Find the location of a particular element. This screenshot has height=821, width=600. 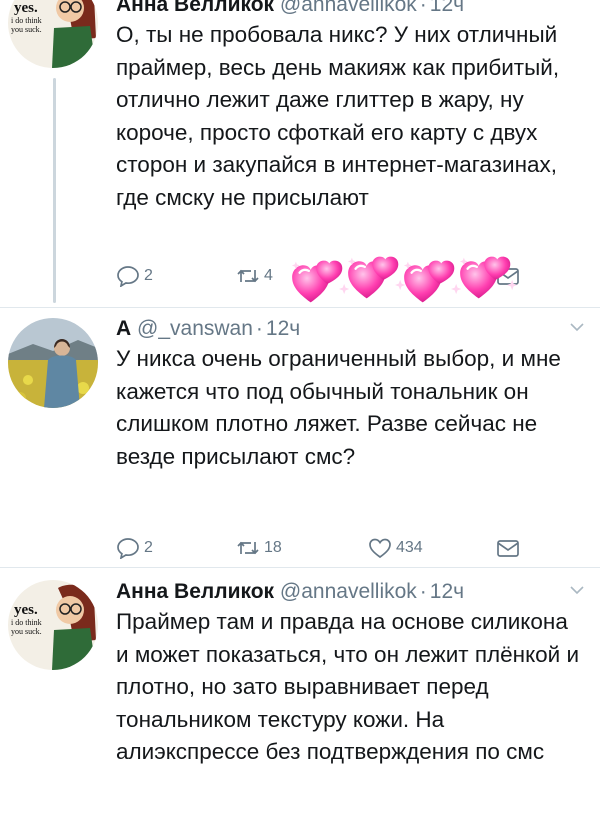

retweet-count: 4 is located at coordinates (268, 275).